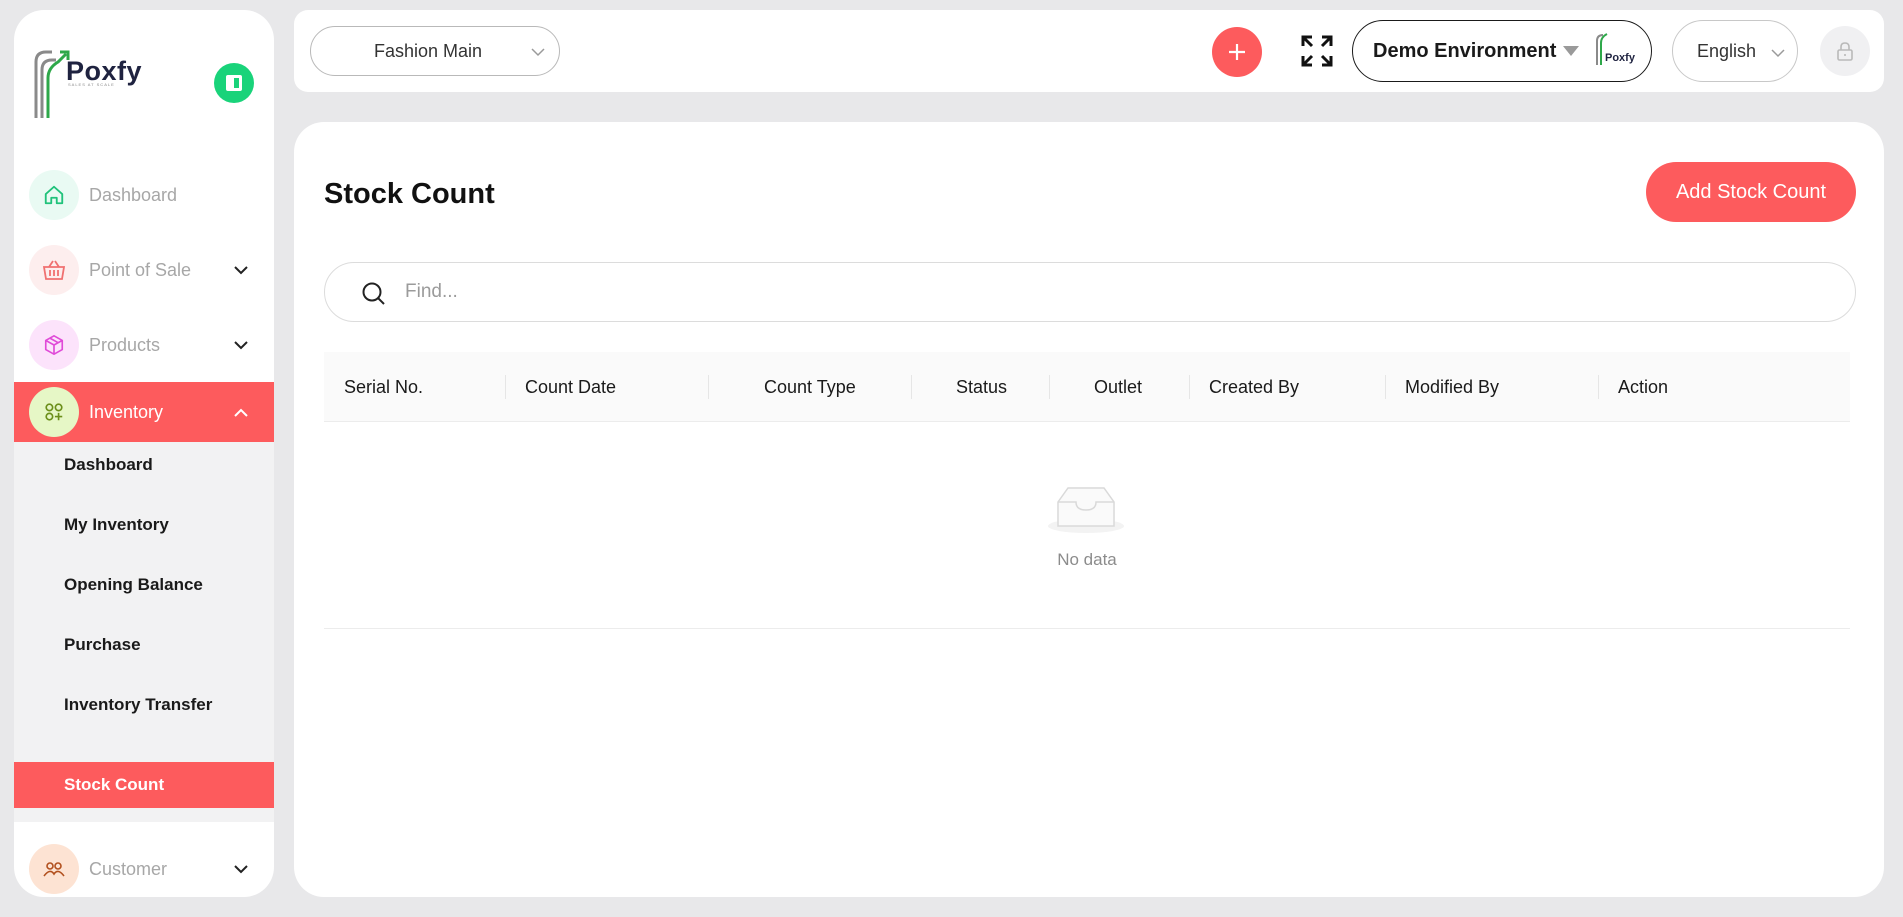 The image size is (1903, 917). I want to click on fullscreen-icon, so click(1317, 51).